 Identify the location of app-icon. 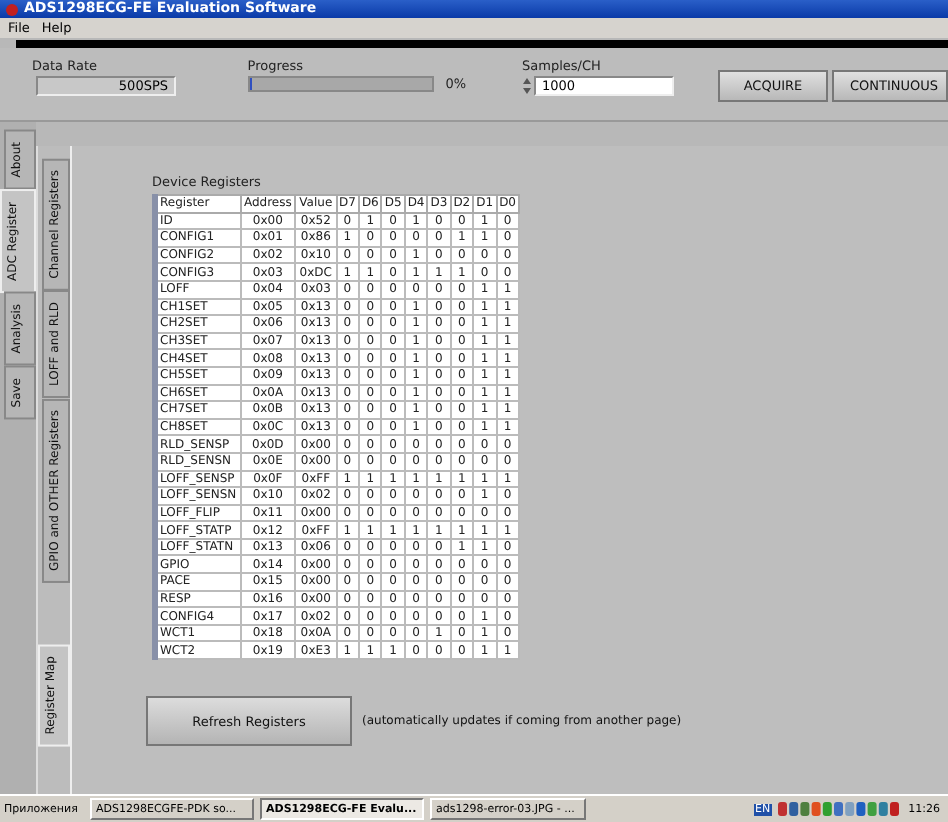
(12, 9).